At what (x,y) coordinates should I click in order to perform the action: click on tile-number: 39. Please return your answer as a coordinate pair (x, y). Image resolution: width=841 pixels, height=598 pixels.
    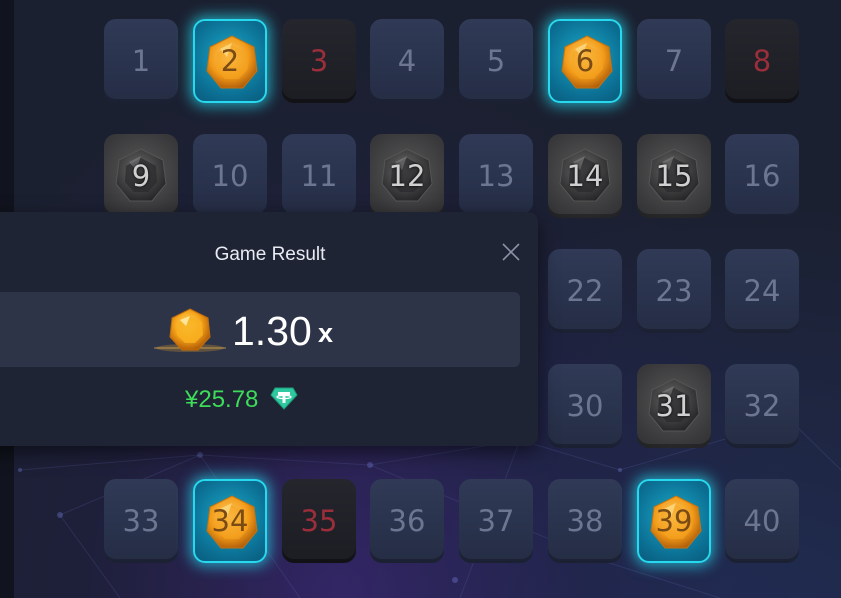
    Looking at the image, I should click on (674, 521).